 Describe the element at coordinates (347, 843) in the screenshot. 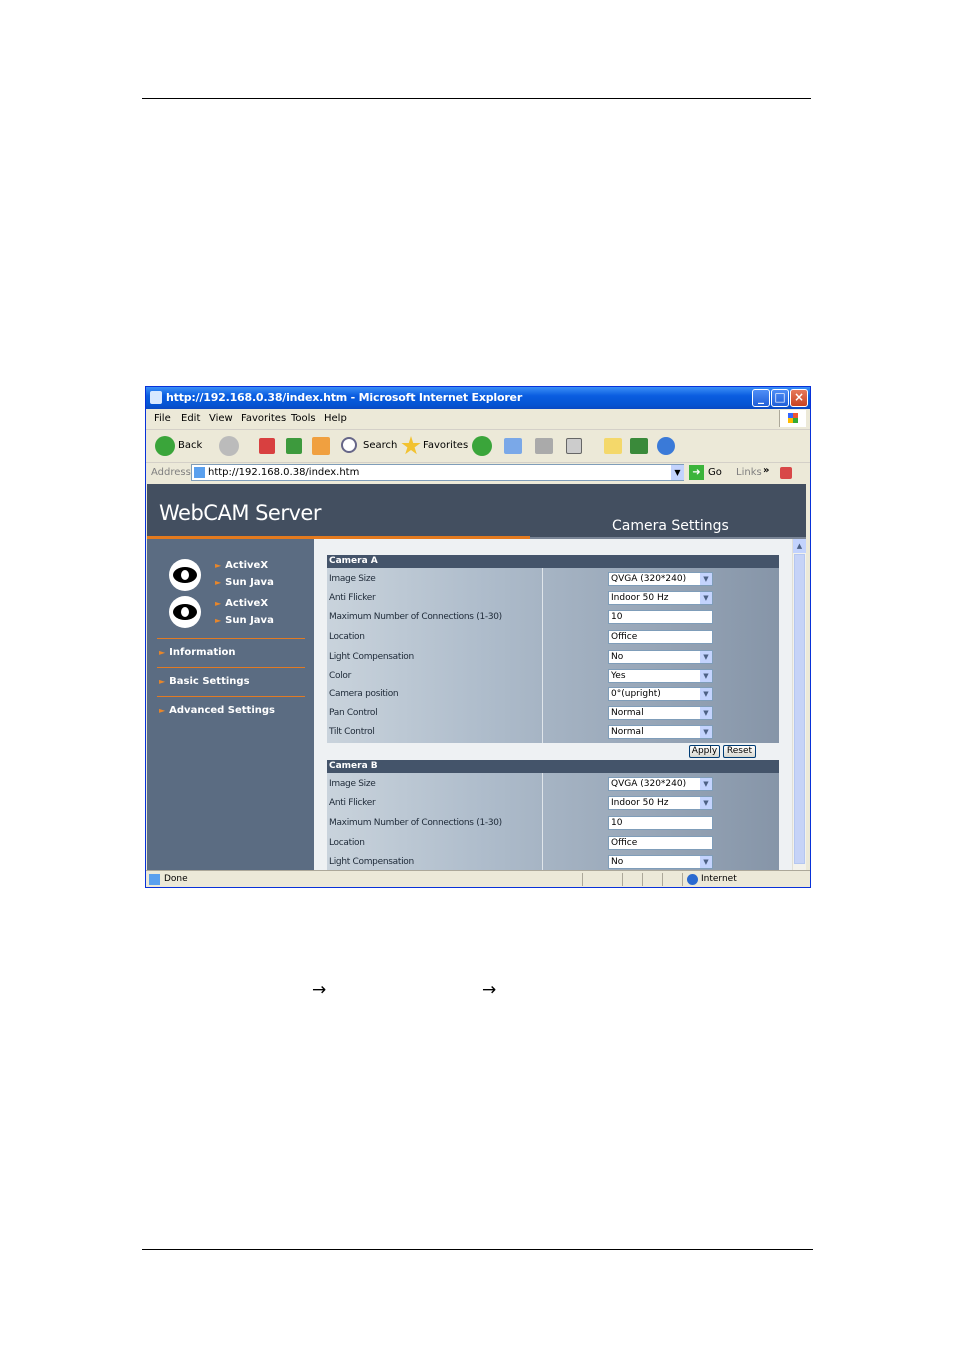

I see `row-label: Location` at that location.